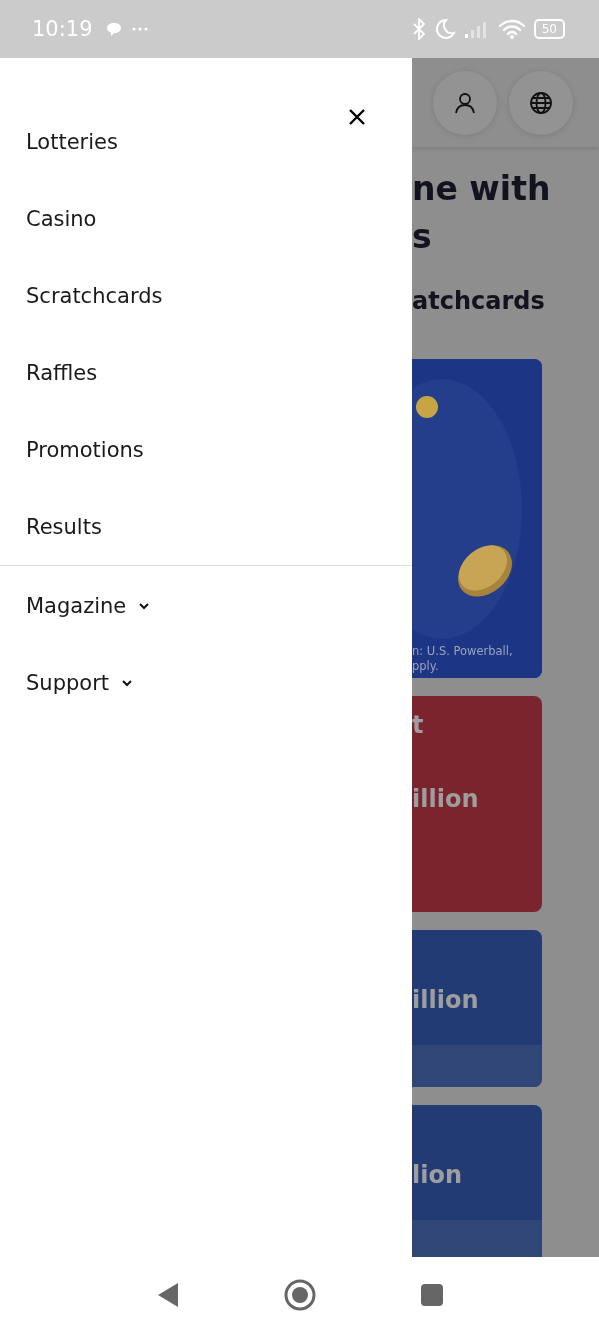 The height and width of the screenshot is (1333, 599). What do you see at coordinates (511, 29) in the screenshot?
I see `wifi-icon` at bounding box center [511, 29].